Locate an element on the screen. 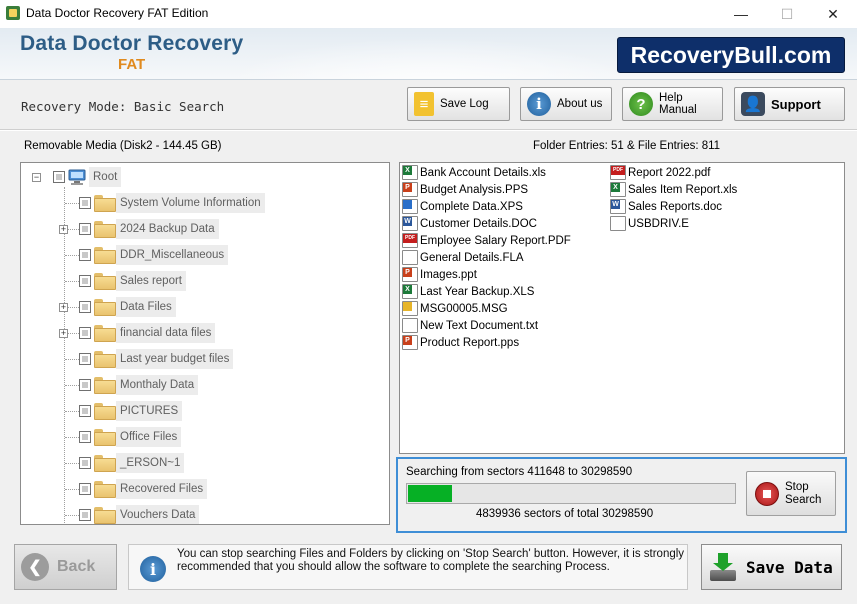 The image size is (857, 604). file-name: USBDRIV.E is located at coordinates (658, 223).